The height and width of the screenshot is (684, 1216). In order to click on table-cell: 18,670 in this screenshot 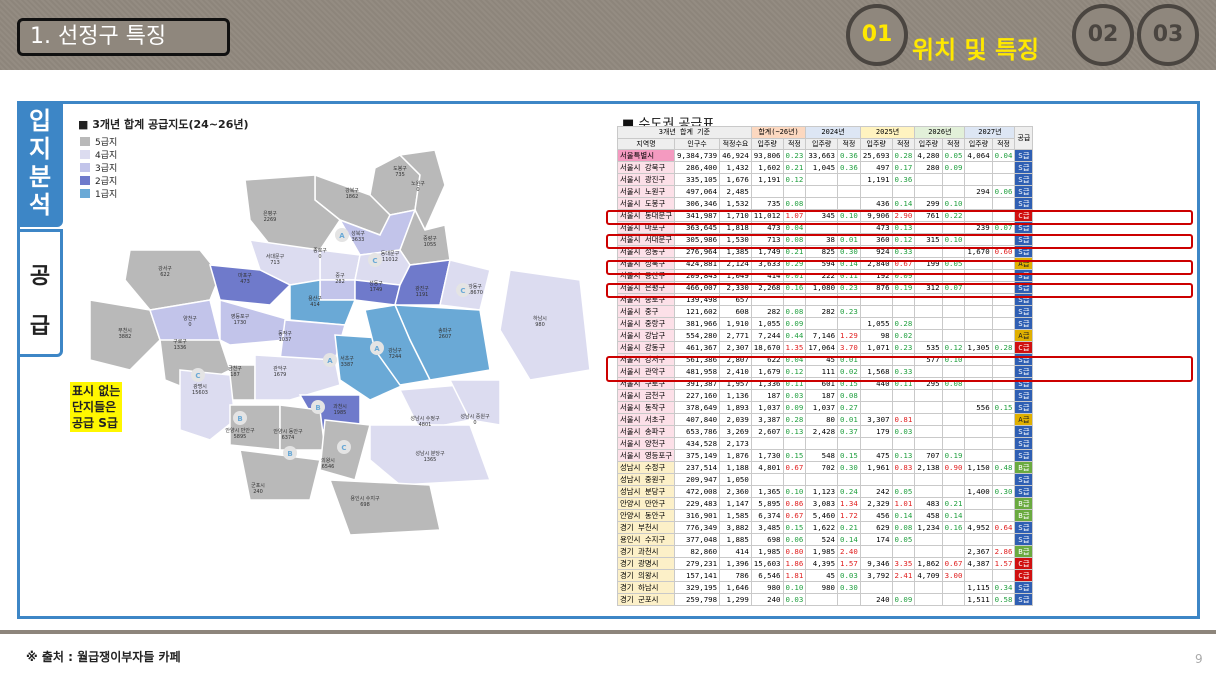, I will do `click(767, 348)`.